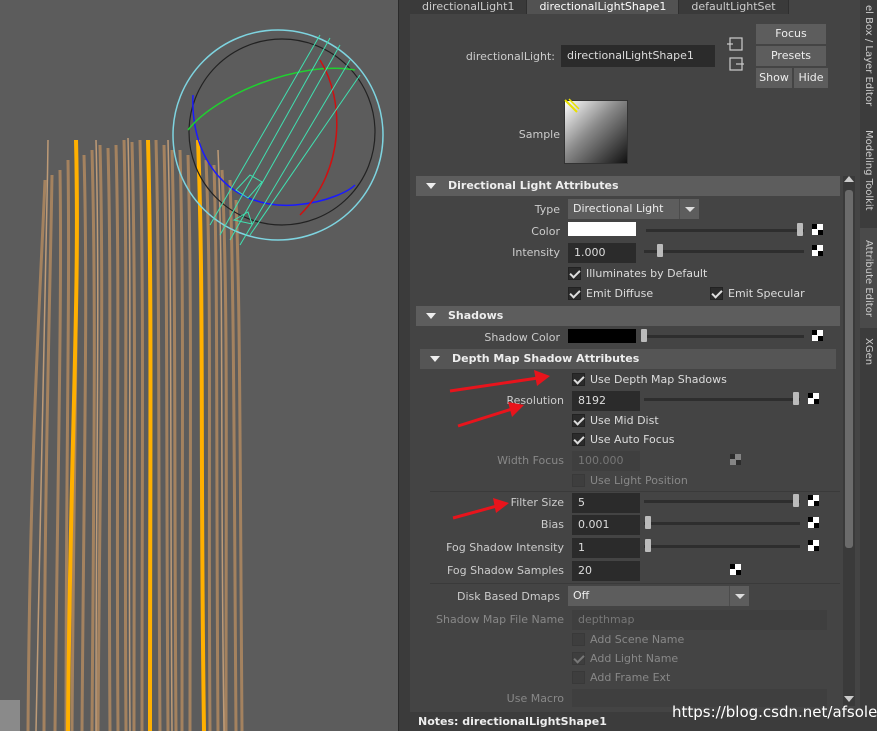  I want to click on section-shadows: Shadows, so click(628, 316).